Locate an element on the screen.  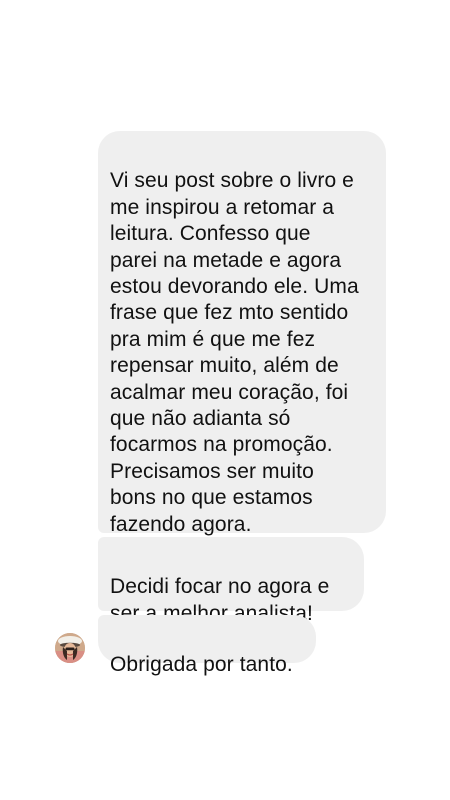
message-bubble: Obrigada por tanto. is located at coordinates (207, 645).